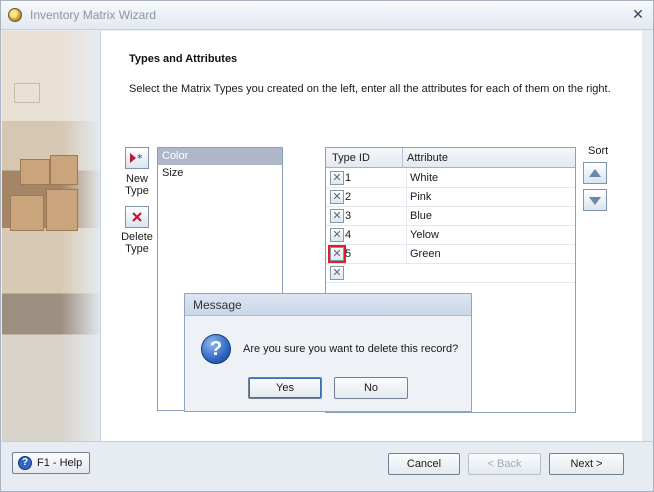  What do you see at coordinates (351, 158) in the screenshot?
I see `column-header-type-id: Type ID` at bounding box center [351, 158].